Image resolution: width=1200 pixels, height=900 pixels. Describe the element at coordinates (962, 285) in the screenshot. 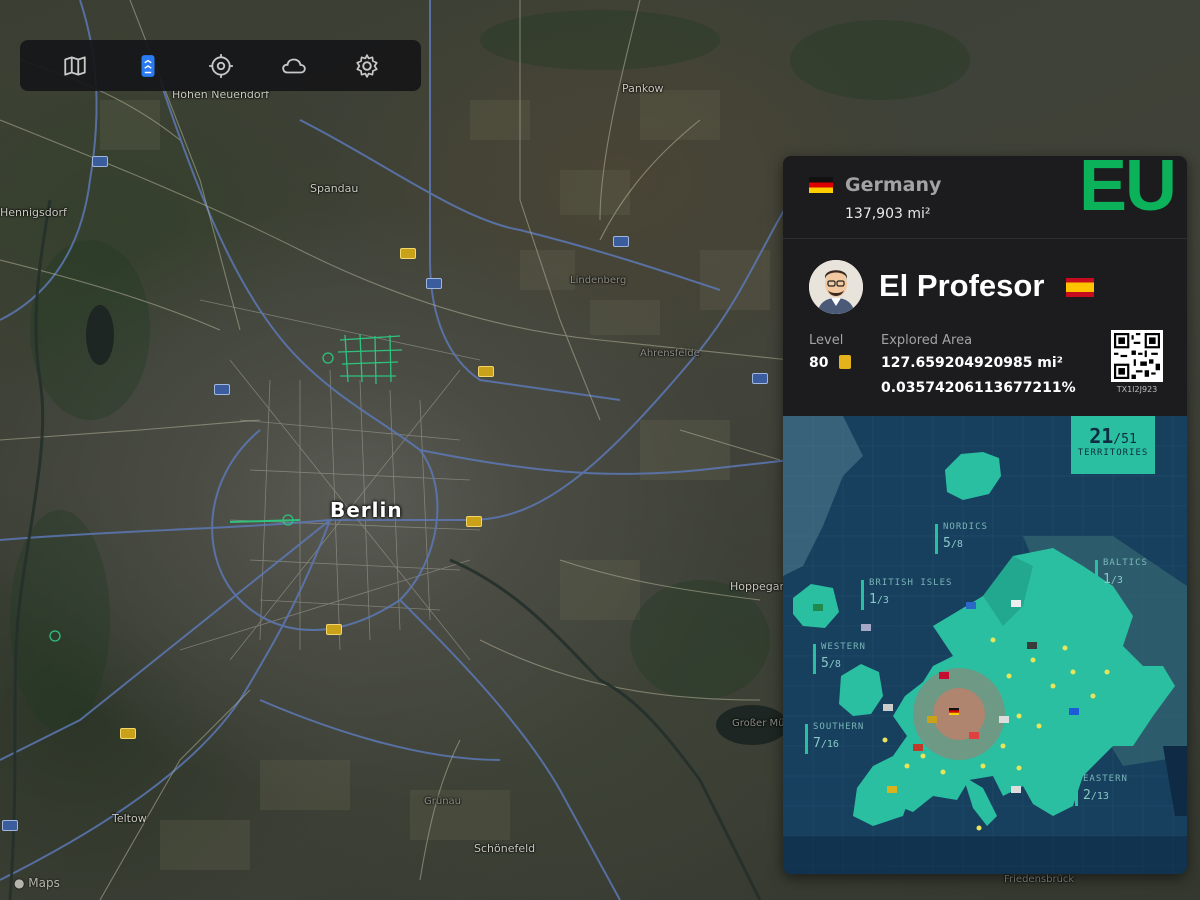

I see `player-name: El Profesor` at that location.